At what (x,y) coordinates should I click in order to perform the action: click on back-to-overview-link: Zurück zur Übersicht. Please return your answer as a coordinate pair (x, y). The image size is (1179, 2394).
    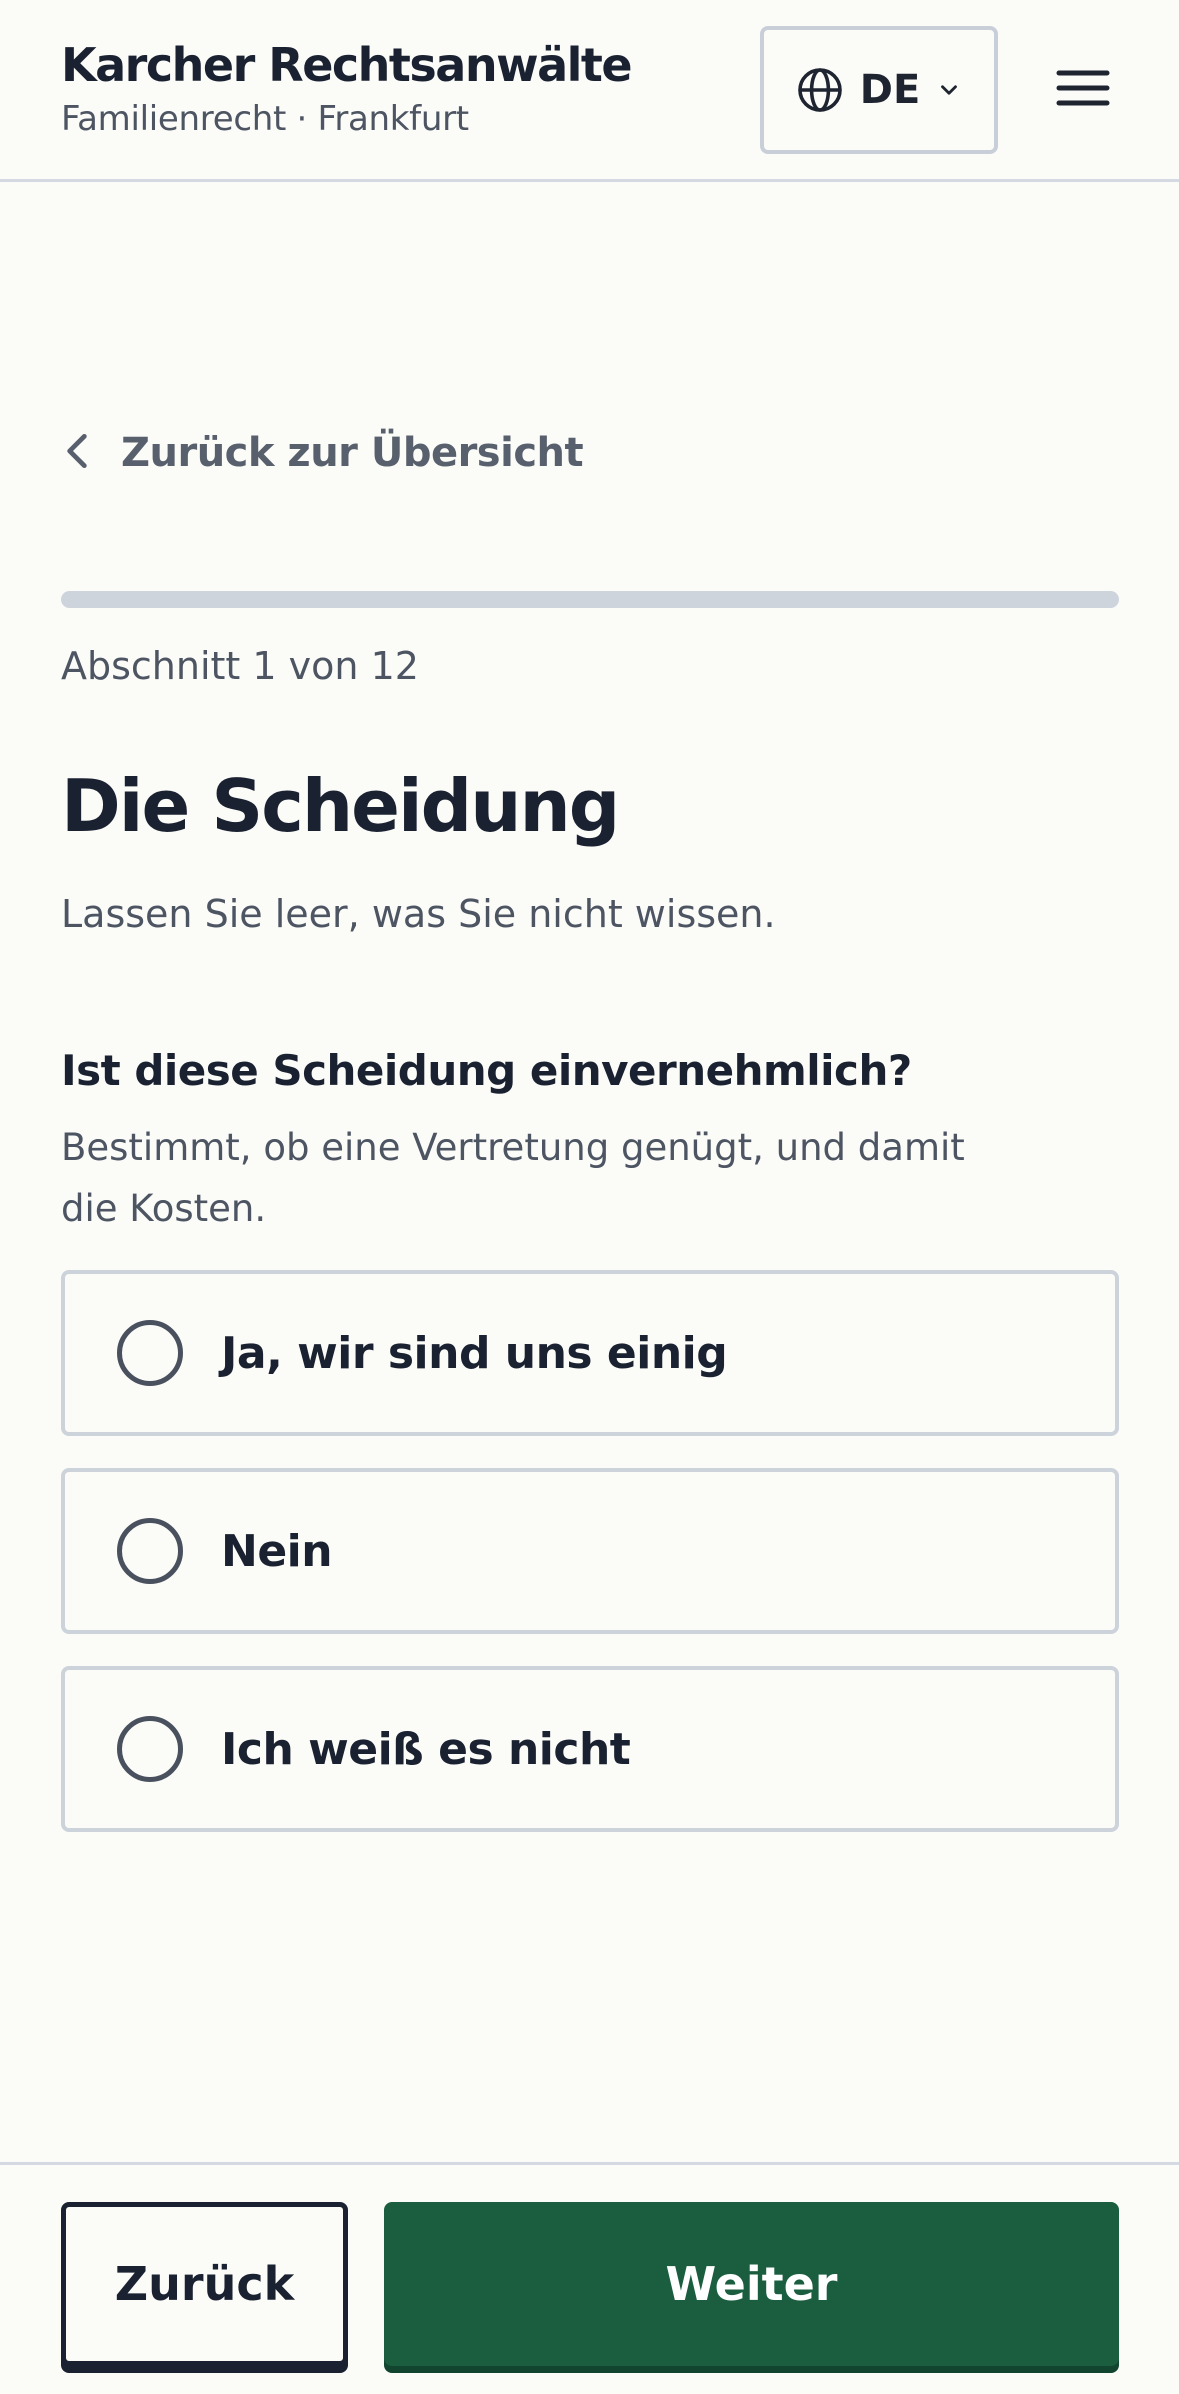
    Looking at the image, I should click on (322, 453).